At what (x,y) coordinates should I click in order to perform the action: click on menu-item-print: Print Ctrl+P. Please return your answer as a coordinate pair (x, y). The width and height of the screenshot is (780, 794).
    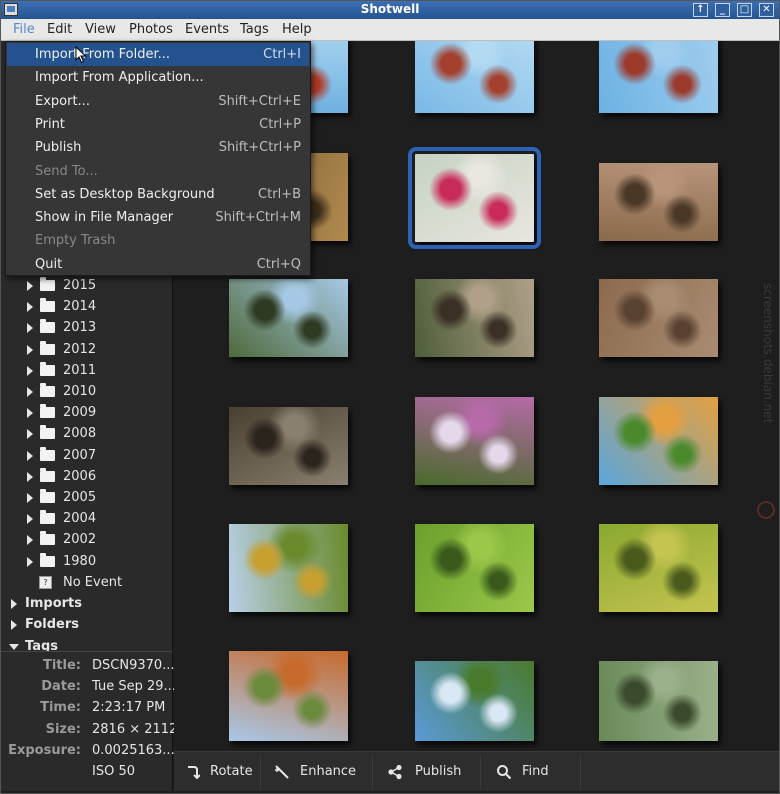
    Looking at the image, I should click on (158, 124).